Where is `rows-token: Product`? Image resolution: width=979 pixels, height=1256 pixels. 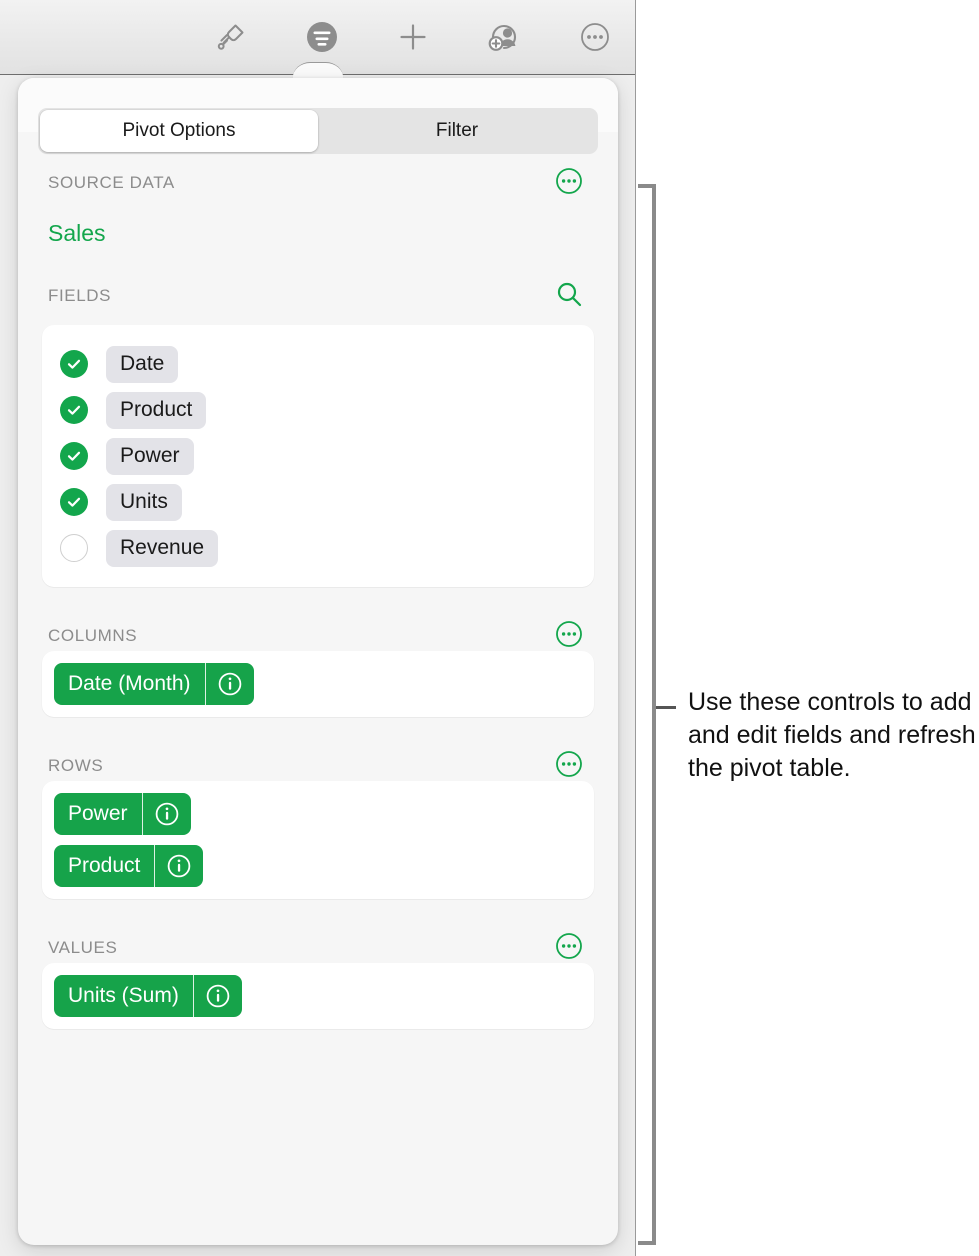 rows-token: Product is located at coordinates (129, 866).